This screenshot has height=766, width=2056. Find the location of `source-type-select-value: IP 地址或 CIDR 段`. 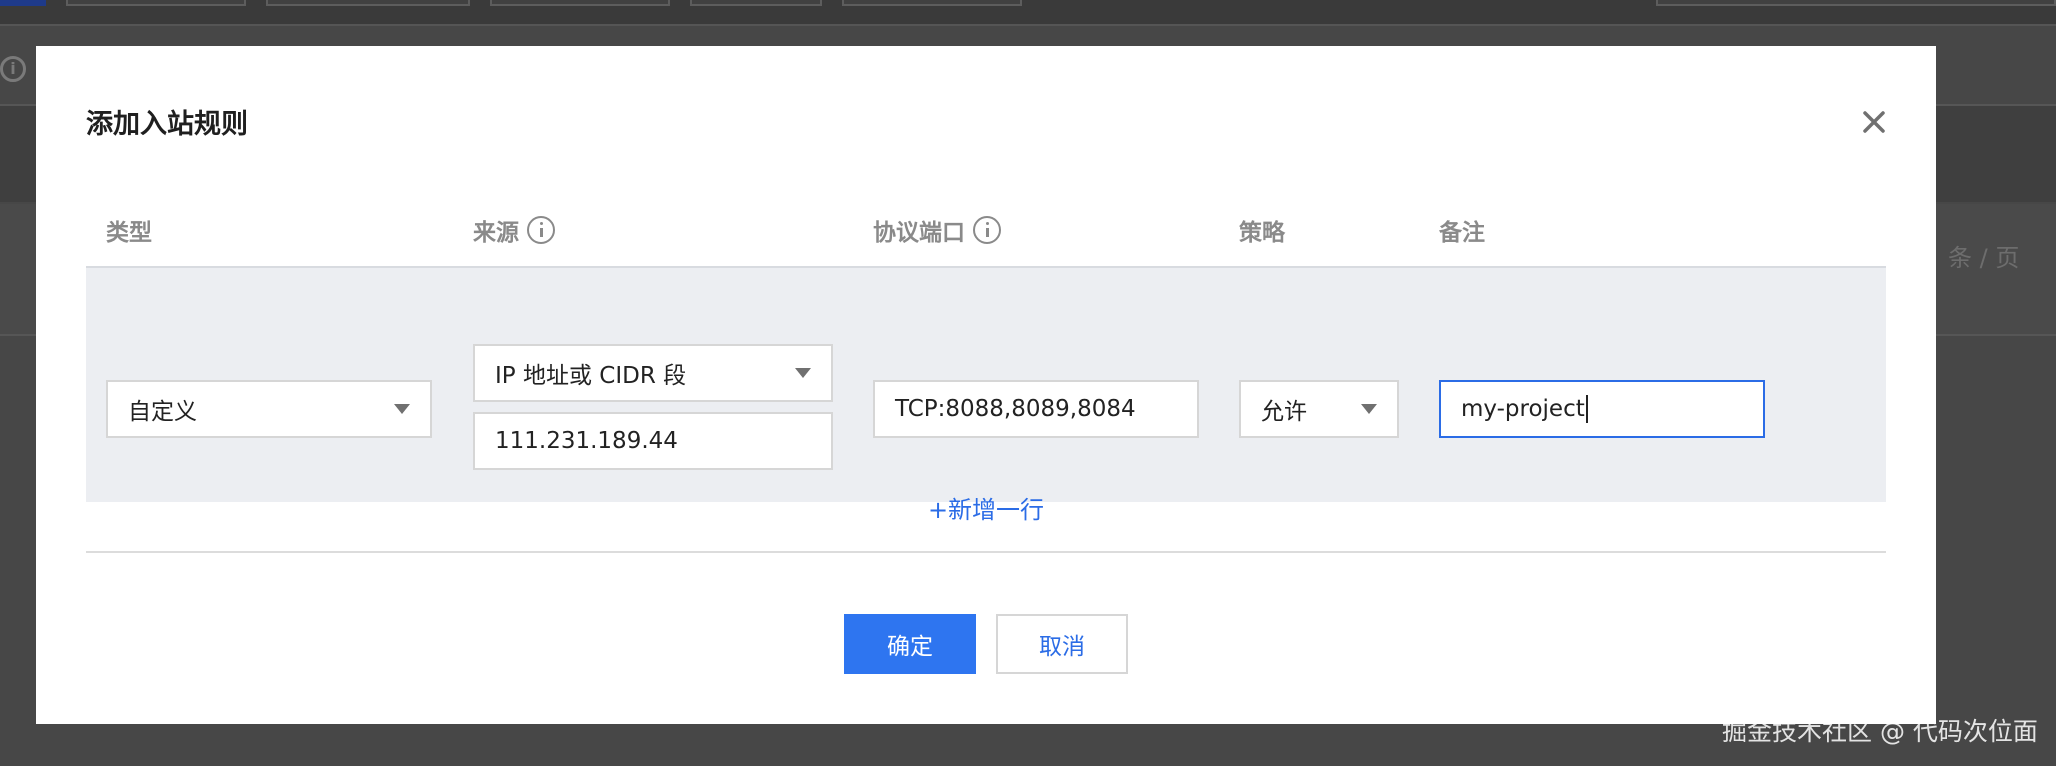

source-type-select-value: IP 地址或 CIDR 段 is located at coordinates (591, 376).